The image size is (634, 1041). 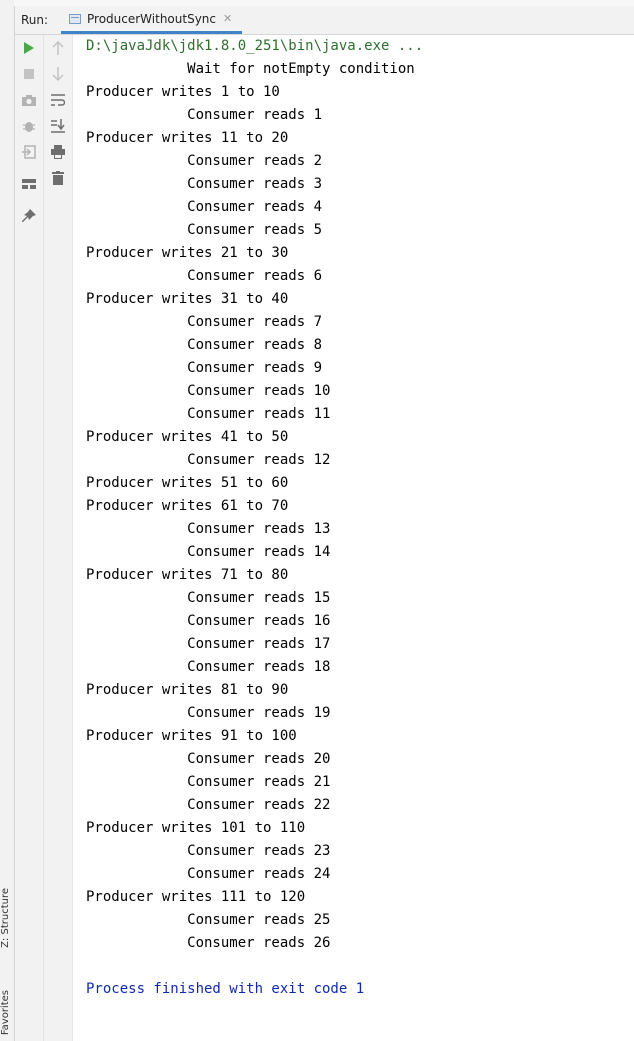 I want to click on favorites-side-tab: Favorites, so click(x=7, y=1012).